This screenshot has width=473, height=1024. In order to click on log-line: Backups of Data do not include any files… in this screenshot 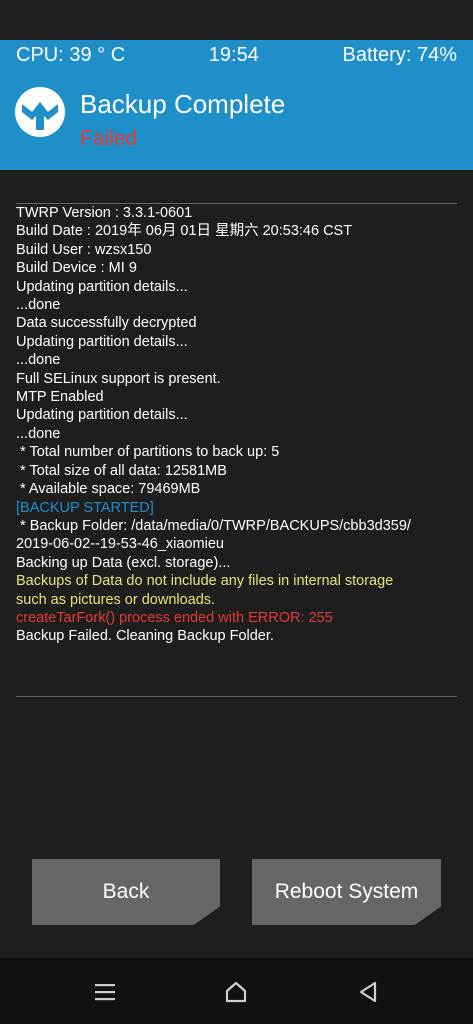, I will do `click(205, 581)`.